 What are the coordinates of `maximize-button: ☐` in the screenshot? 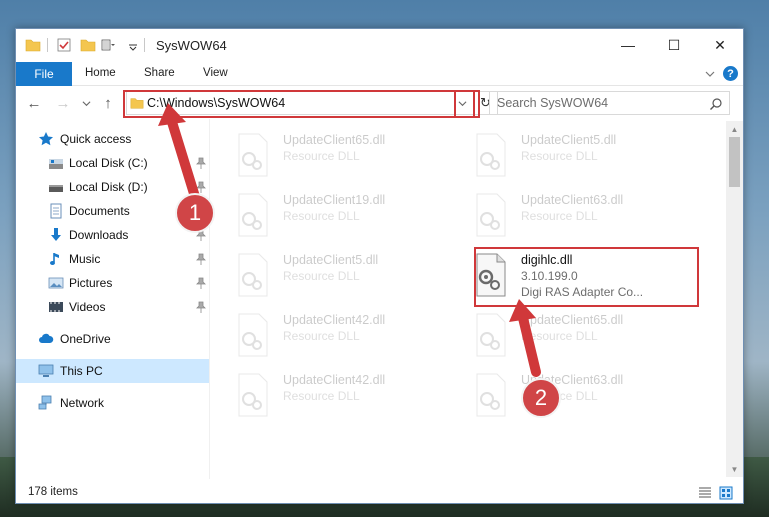 It's located at (674, 45).